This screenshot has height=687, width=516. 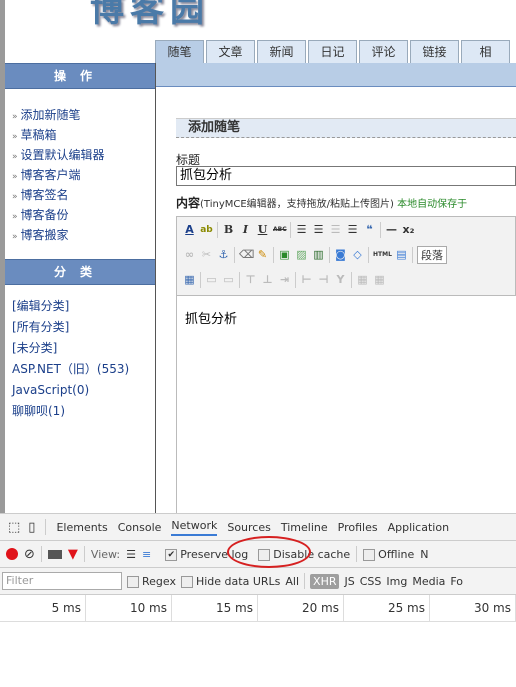 What do you see at coordinates (369, 229) in the screenshot?
I see `blockquote-icon: ❝` at bounding box center [369, 229].